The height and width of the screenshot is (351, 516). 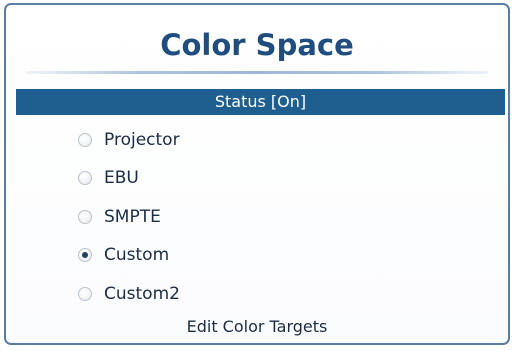 I want to click on title-divider, so click(x=257, y=72).